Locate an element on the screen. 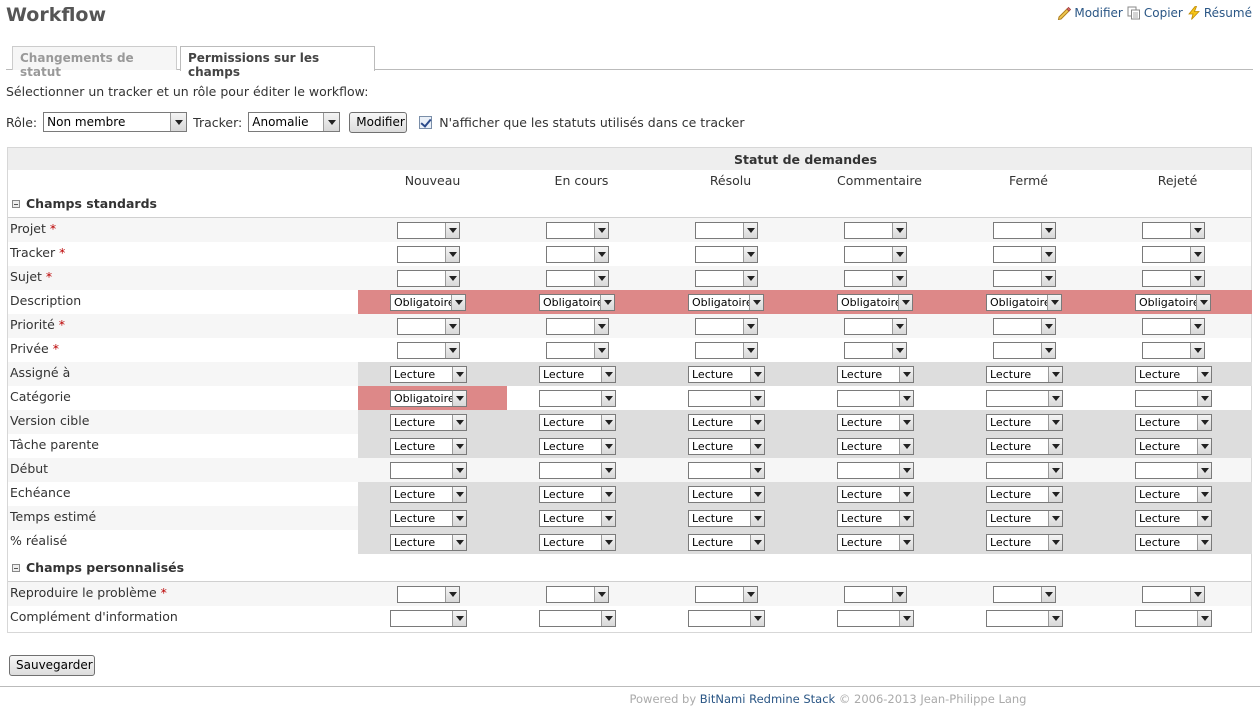  summary-link: Résumé is located at coordinates (1219, 13).